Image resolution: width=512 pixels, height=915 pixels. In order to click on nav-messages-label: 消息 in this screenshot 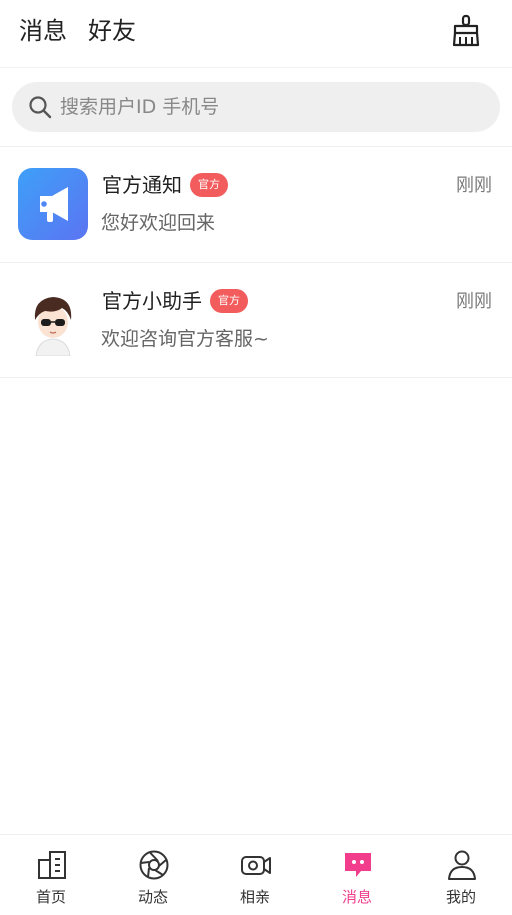, I will do `click(356, 897)`.